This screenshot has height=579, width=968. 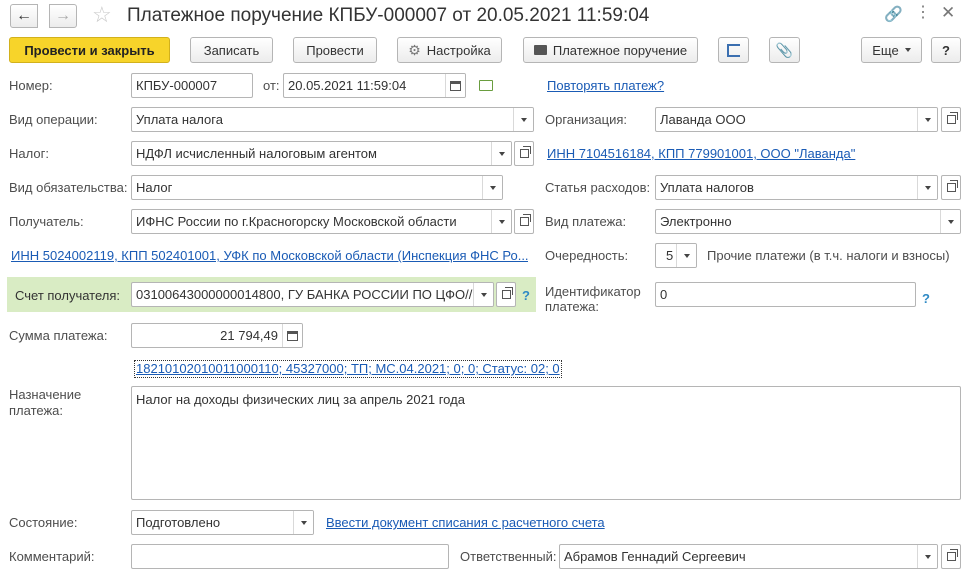 I want to click on forward-button: →, so click(x=63, y=16).